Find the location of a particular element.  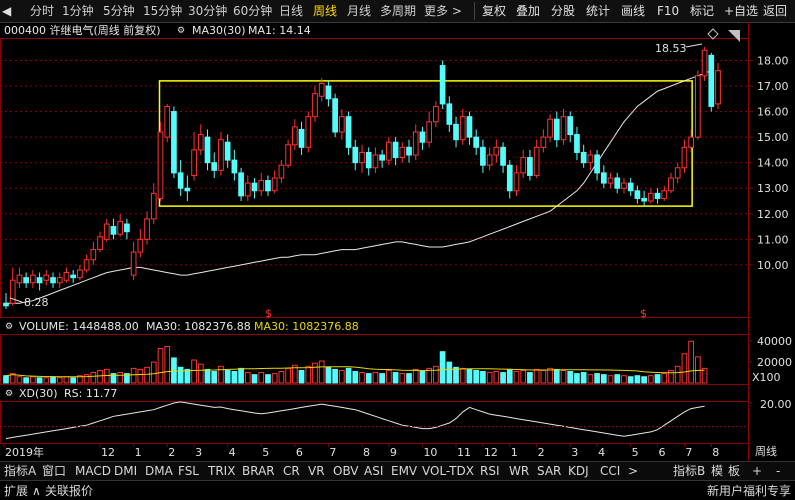

tab-more-arrow: > is located at coordinates (633, 471).